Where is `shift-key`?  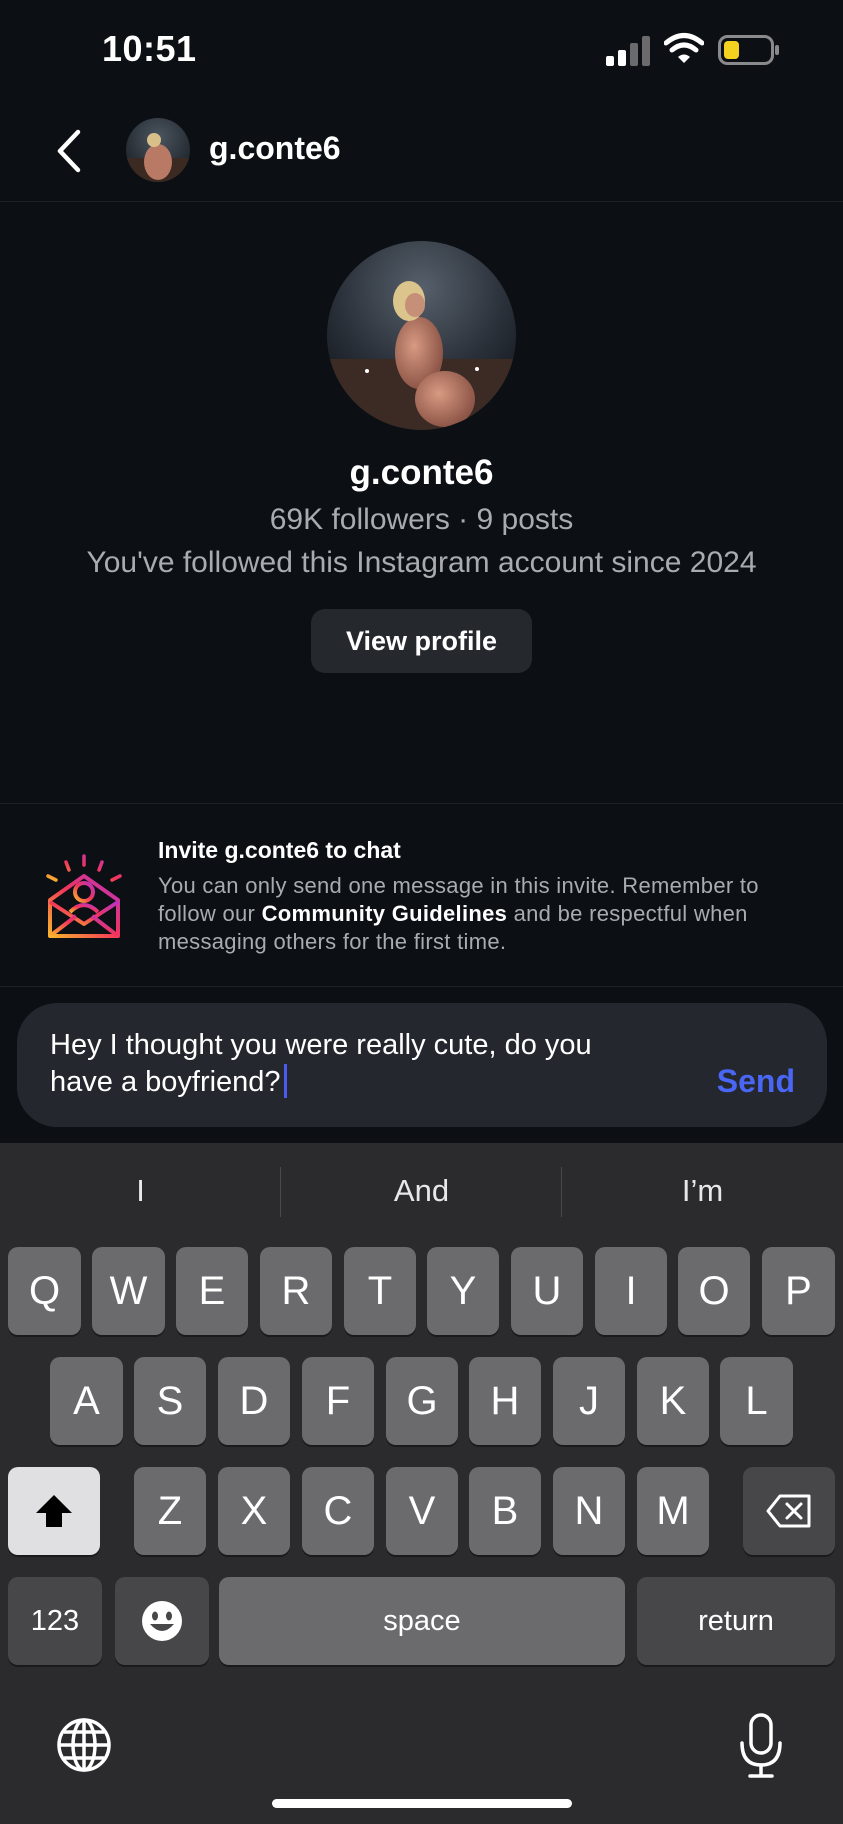
shift-key is located at coordinates (54, 1511).